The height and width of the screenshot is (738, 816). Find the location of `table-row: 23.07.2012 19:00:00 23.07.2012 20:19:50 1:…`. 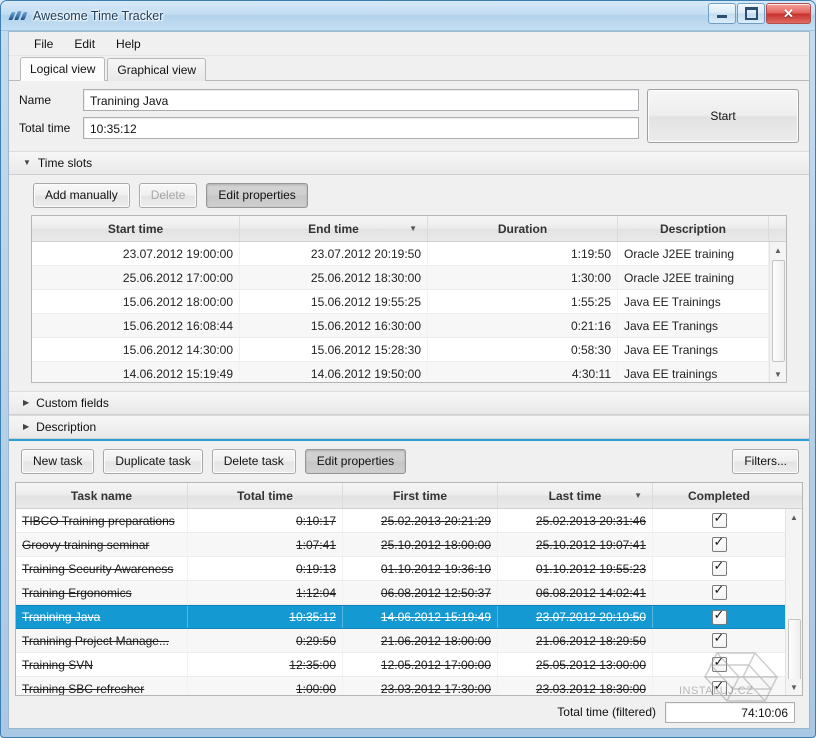

table-row: 23.07.2012 19:00:00 23.07.2012 20:19:50 1:… is located at coordinates (400, 254).